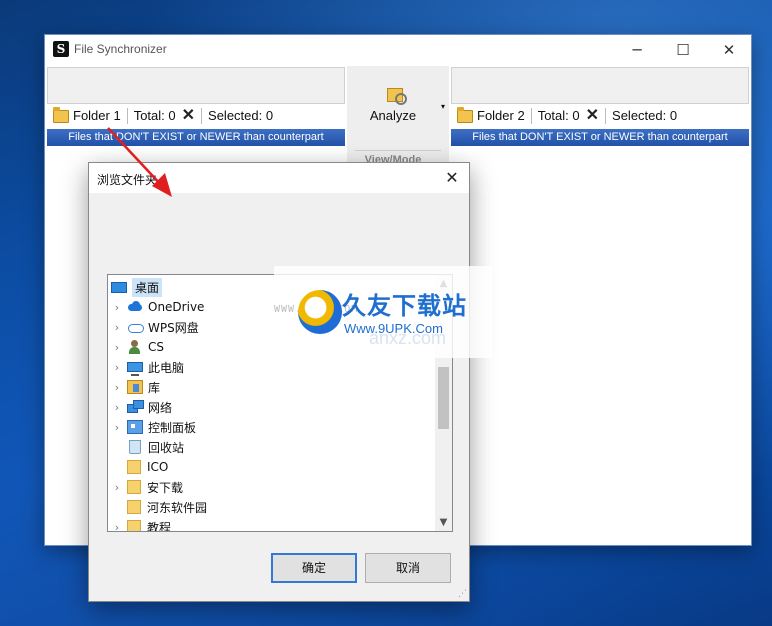 The width and height of the screenshot is (772, 626). Describe the element at coordinates (271, 524) in the screenshot. I see `tree-item: › 教程` at that location.